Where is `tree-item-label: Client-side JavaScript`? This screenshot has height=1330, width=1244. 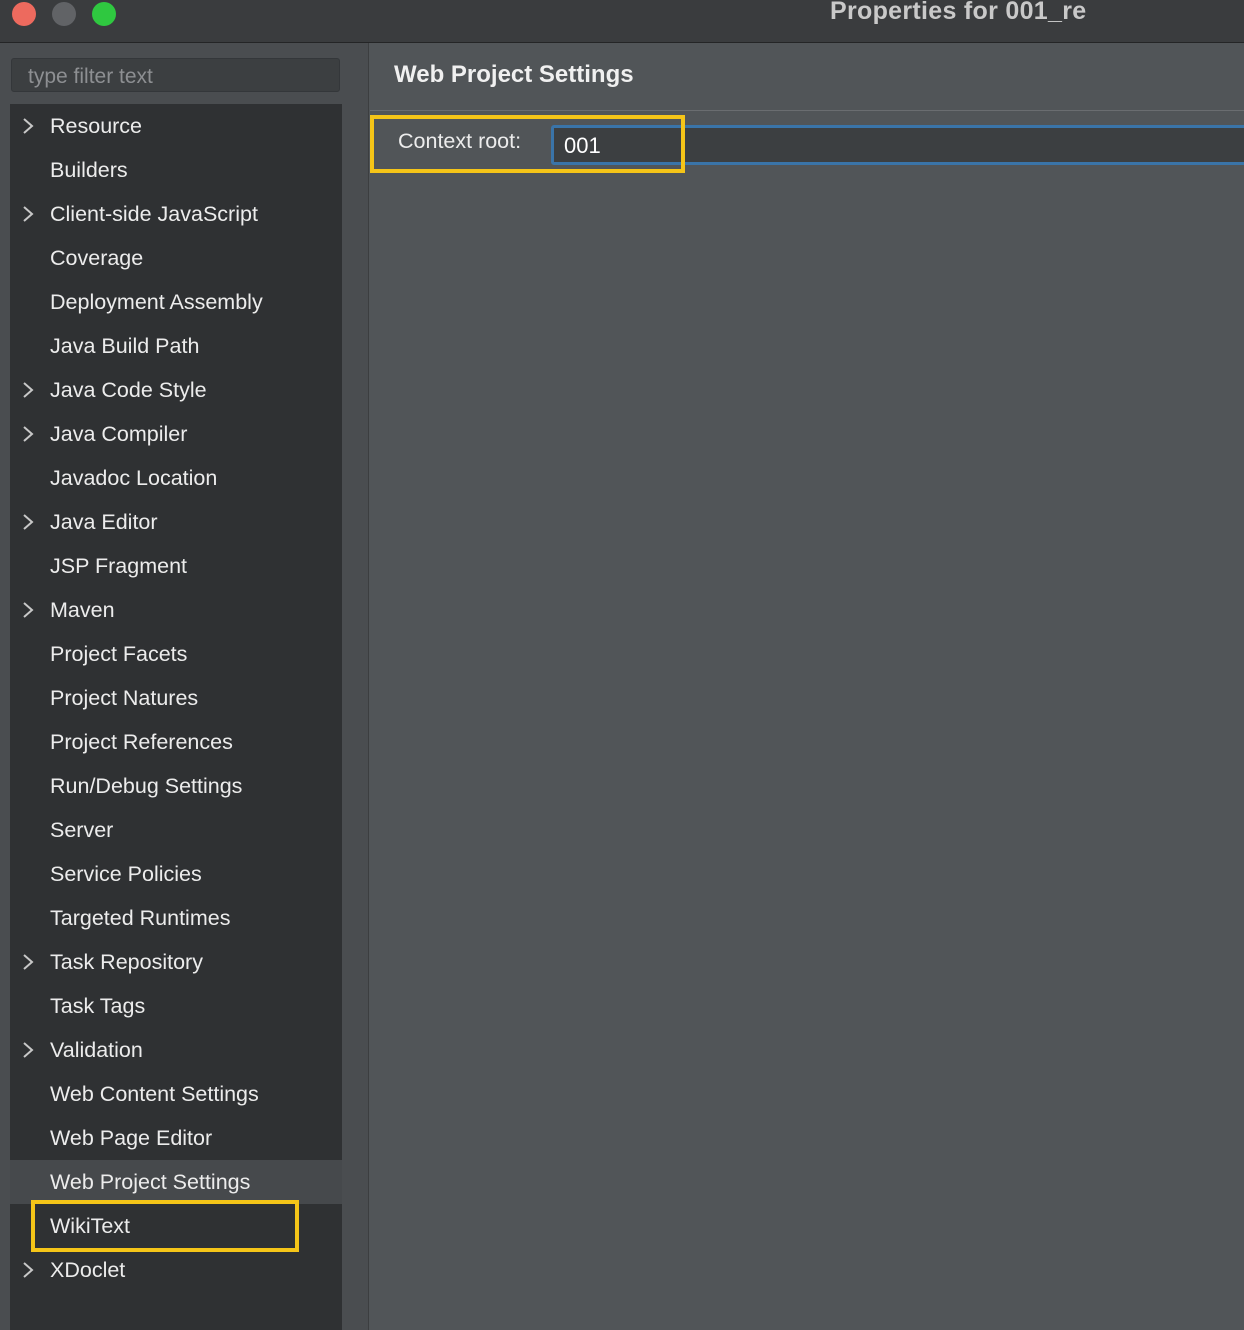 tree-item-label: Client-side JavaScript is located at coordinates (154, 214).